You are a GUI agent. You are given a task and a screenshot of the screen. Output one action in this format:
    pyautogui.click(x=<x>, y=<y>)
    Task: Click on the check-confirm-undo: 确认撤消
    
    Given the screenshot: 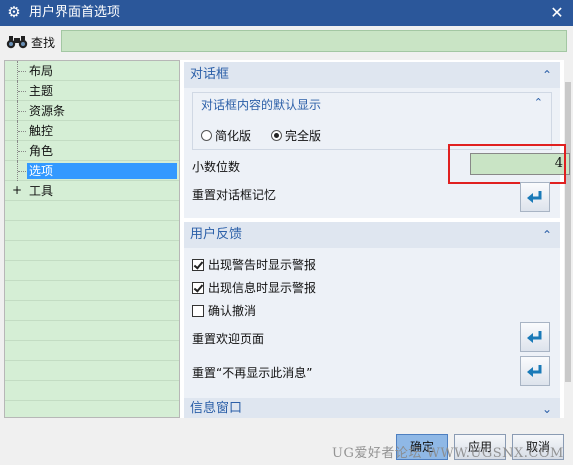 What is the action you would take?
    pyautogui.click(x=224, y=310)
    